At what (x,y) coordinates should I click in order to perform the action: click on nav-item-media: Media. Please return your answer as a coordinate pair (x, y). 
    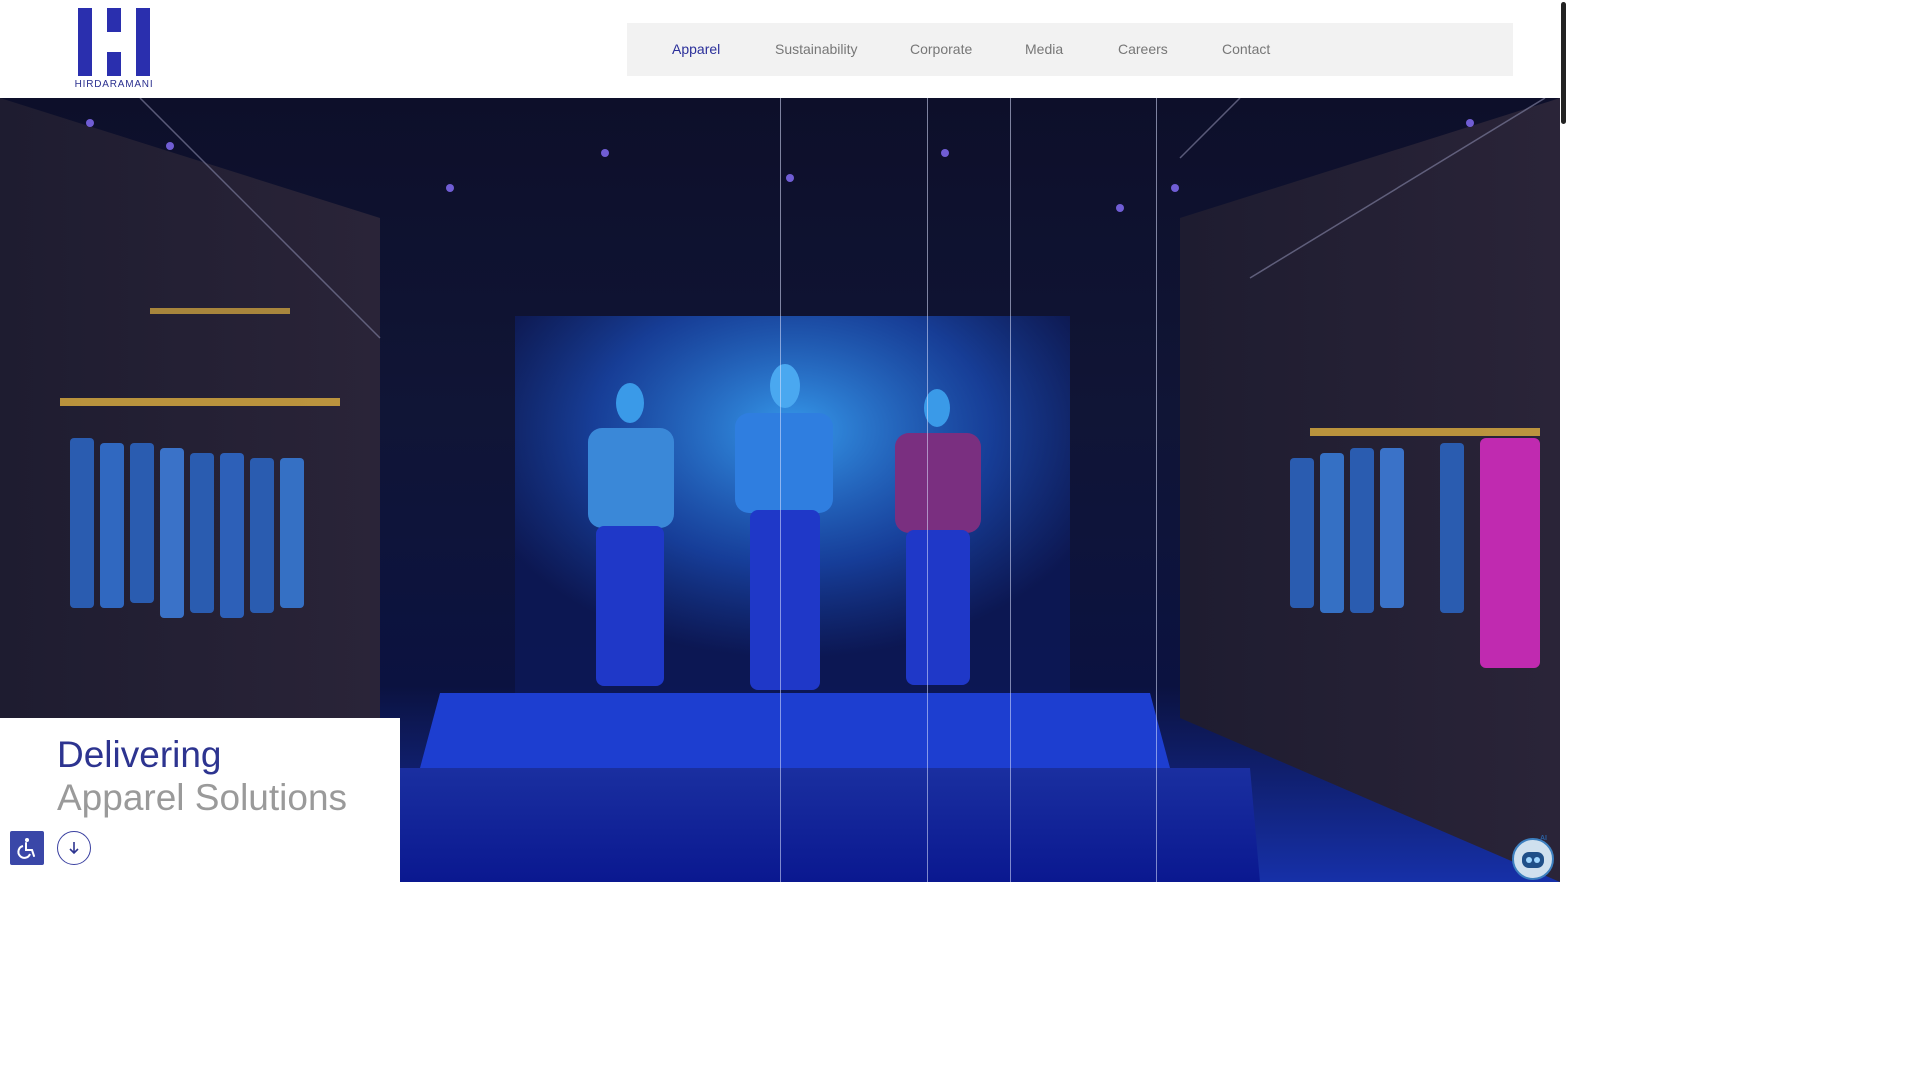
    Looking at the image, I should click on (1044, 49).